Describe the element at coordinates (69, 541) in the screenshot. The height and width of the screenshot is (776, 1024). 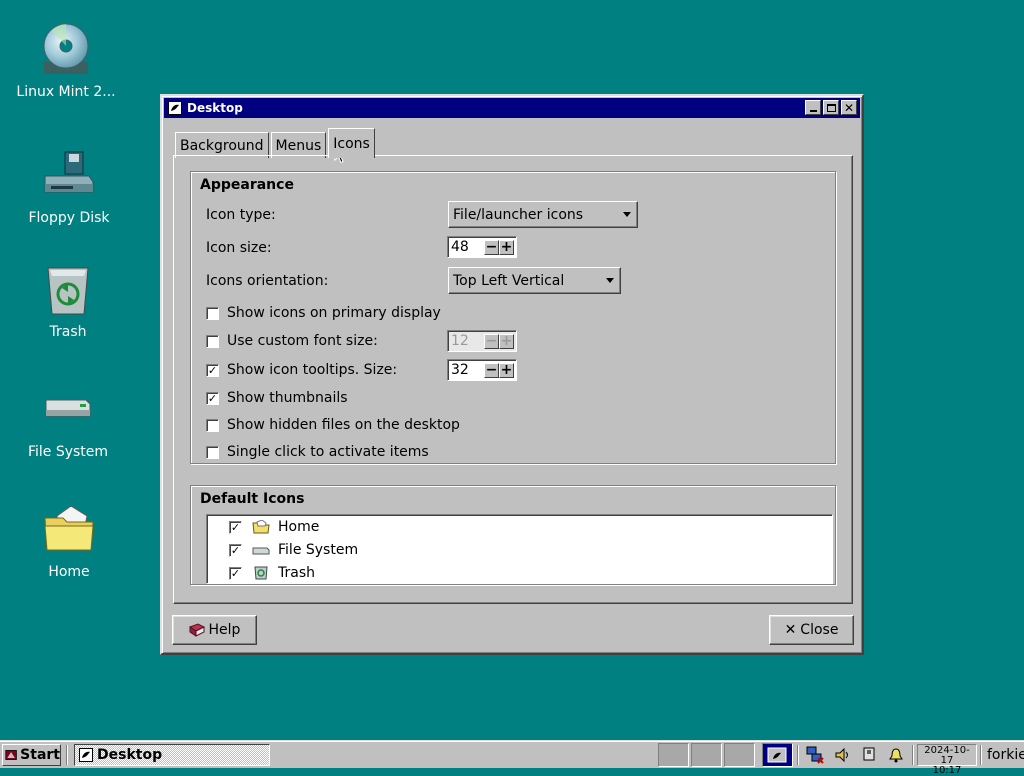
I see `desktop-icon-home: Home` at that location.